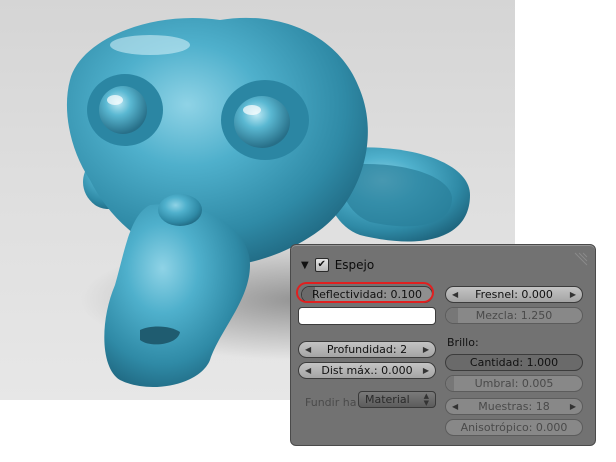  I want to click on gloss-heading: Brillo:, so click(463, 342).